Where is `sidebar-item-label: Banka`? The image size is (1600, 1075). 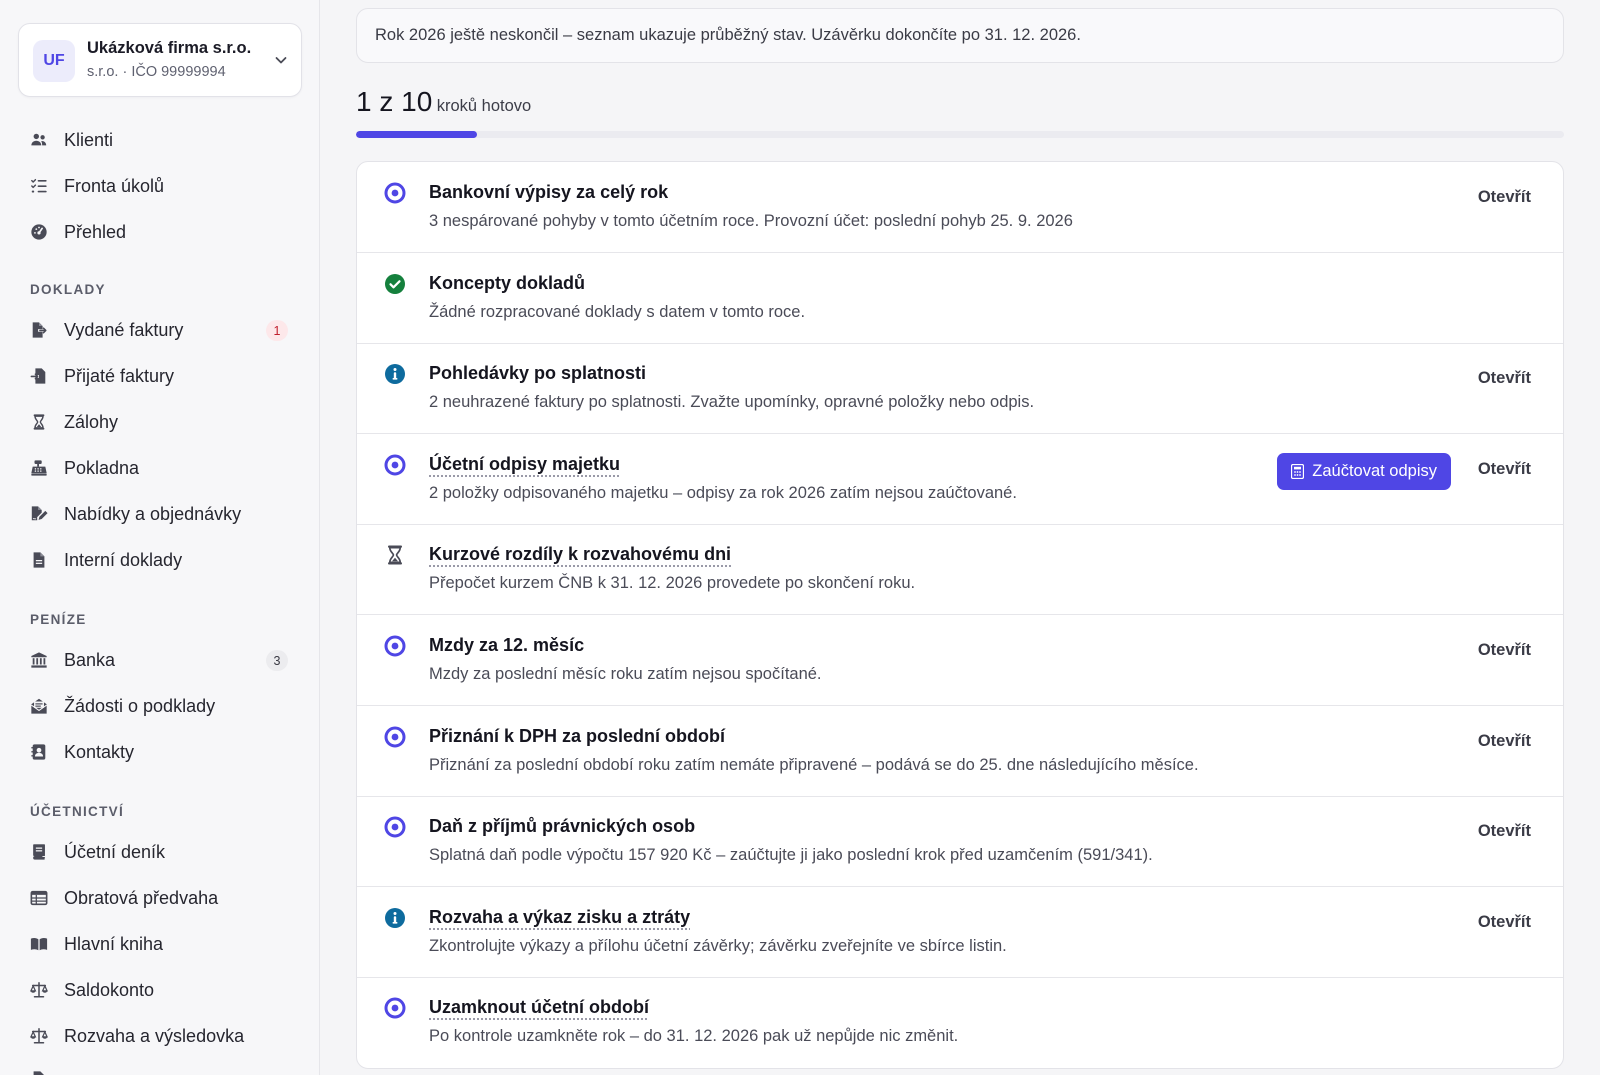
sidebar-item-label: Banka is located at coordinates (90, 660).